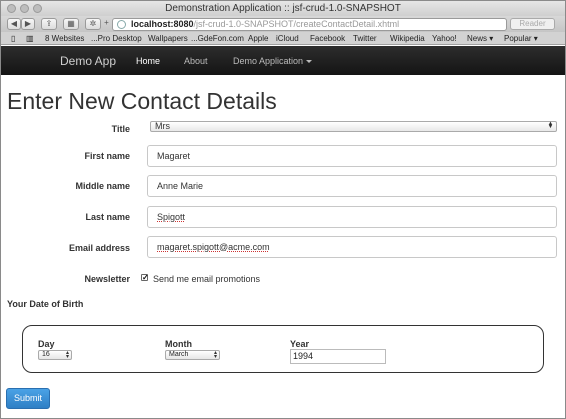  What do you see at coordinates (444, 38) in the screenshot?
I see `bookmark-item: Yahoo!` at bounding box center [444, 38].